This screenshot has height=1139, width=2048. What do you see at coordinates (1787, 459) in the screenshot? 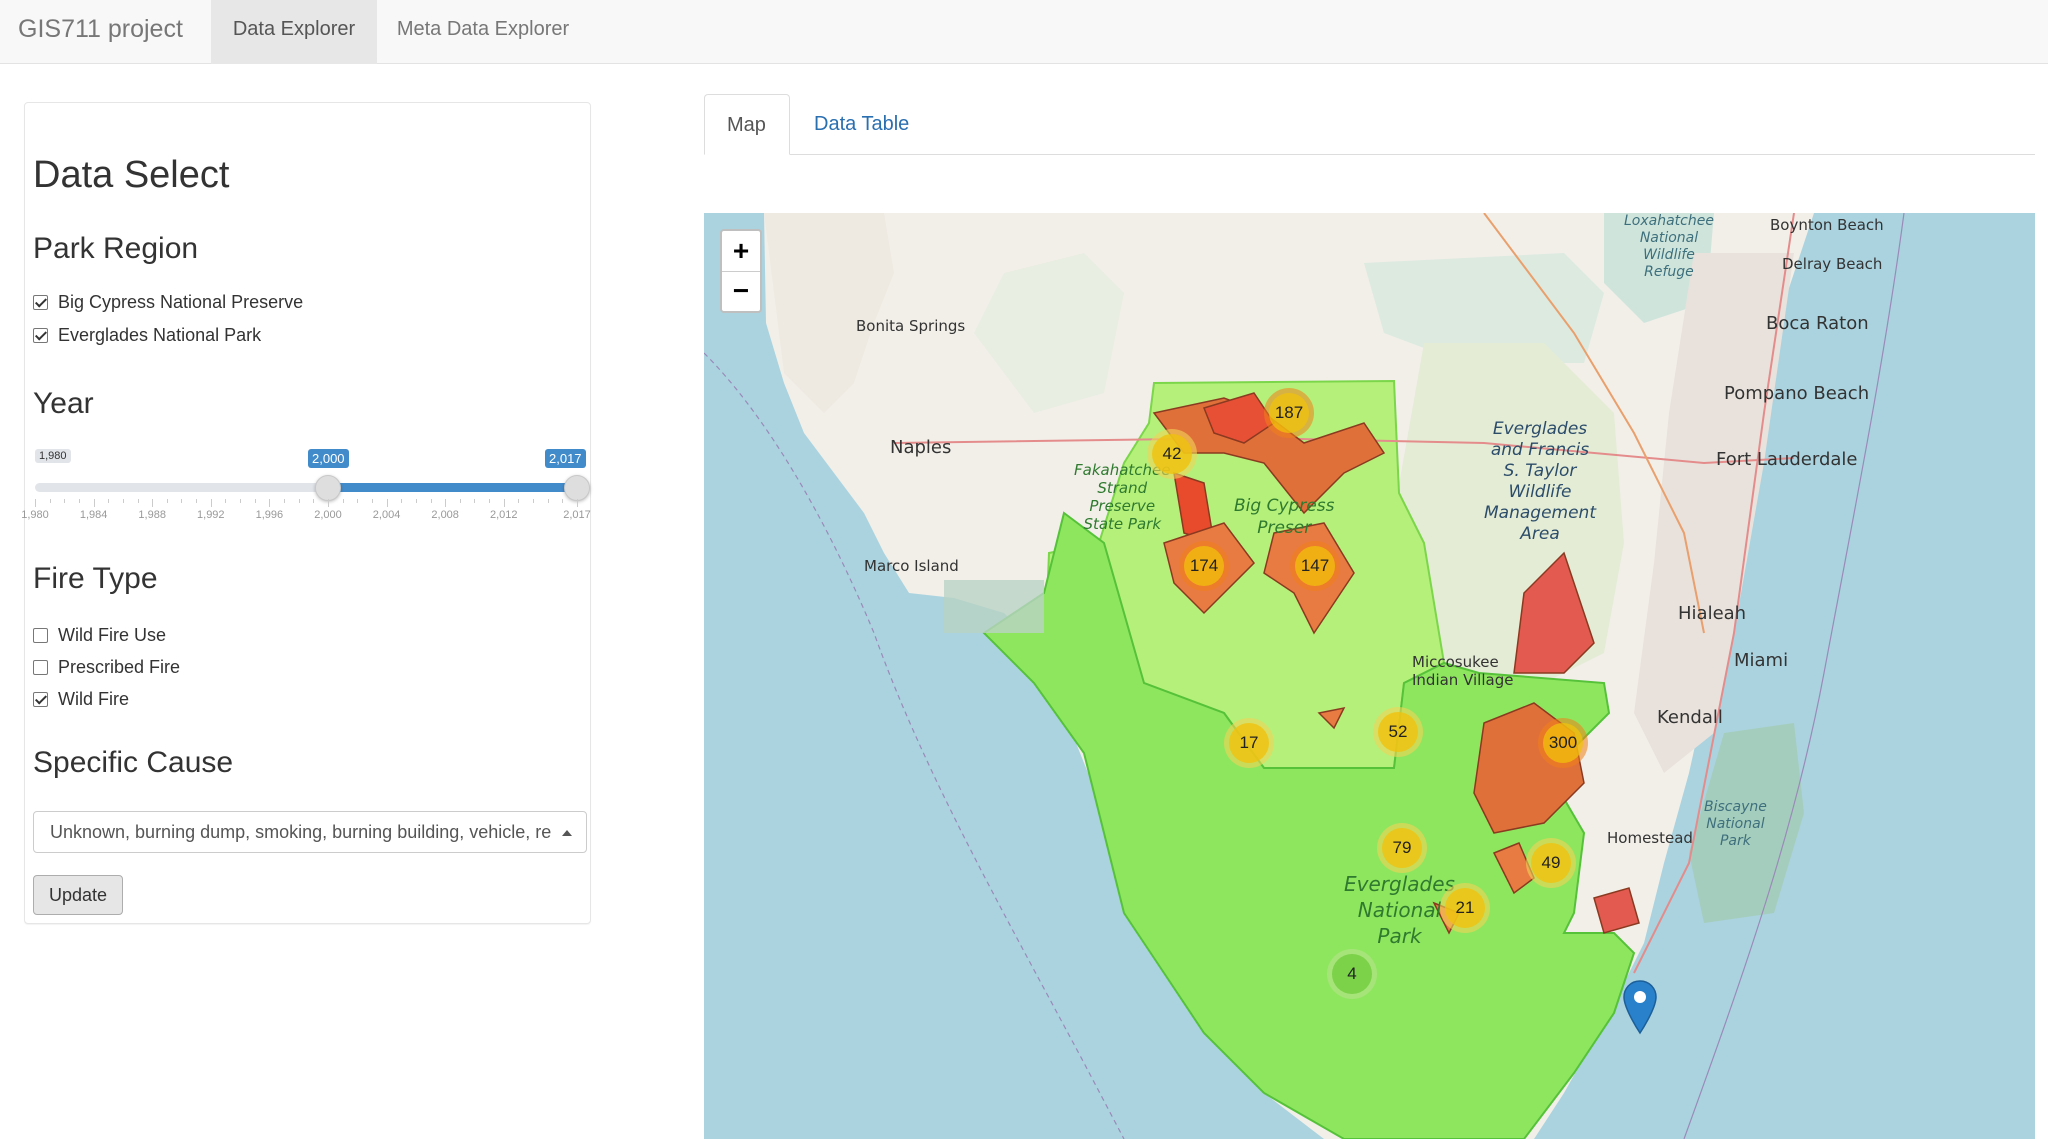
I see `place-label: Fort Lauderdale` at bounding box center [1787, 459].